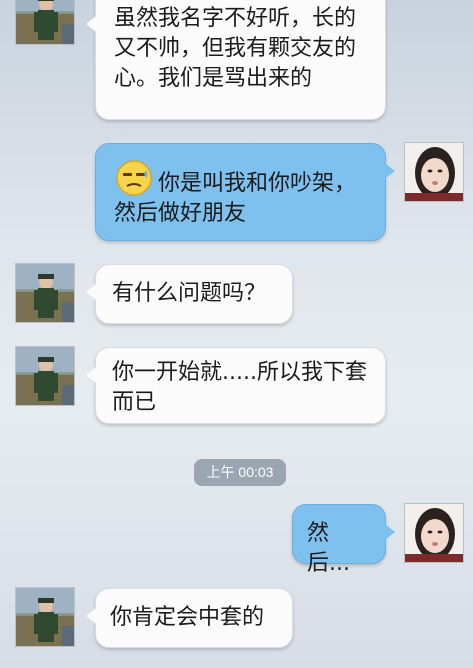  What do you see at coordinates (240, 192) in the screenshot?
I see `message-bubble: 你是叫我和你吵架，然后做好朋友` at bounding box center [240, 192].